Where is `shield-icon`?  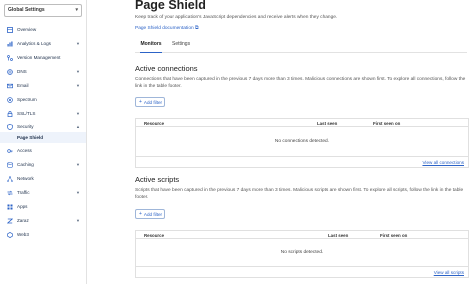
shield-icon is located at coordinates (9, 126).